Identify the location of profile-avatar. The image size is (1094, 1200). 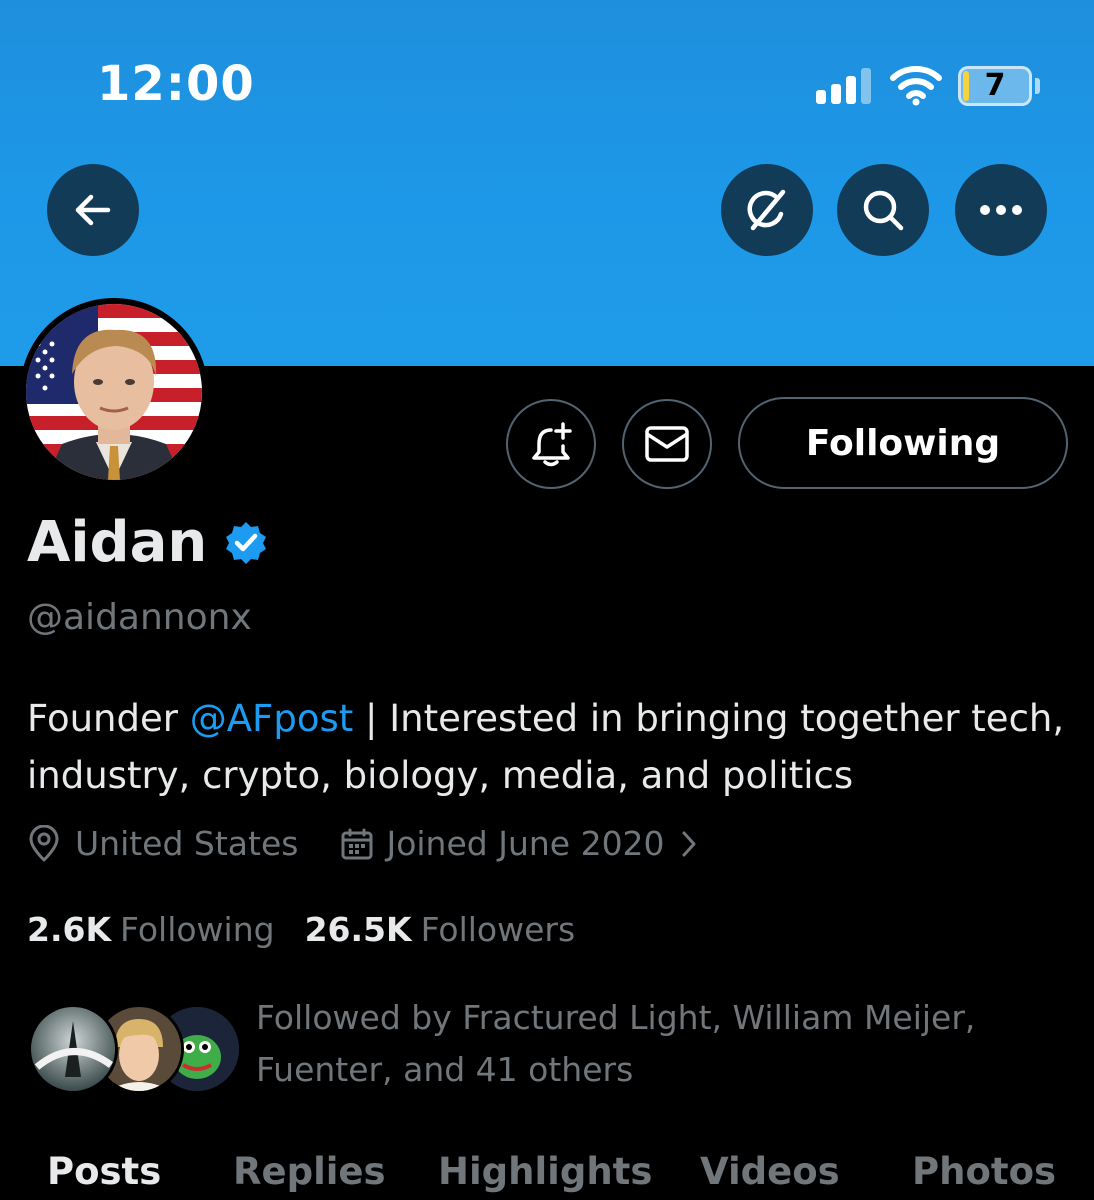
(114, 392).